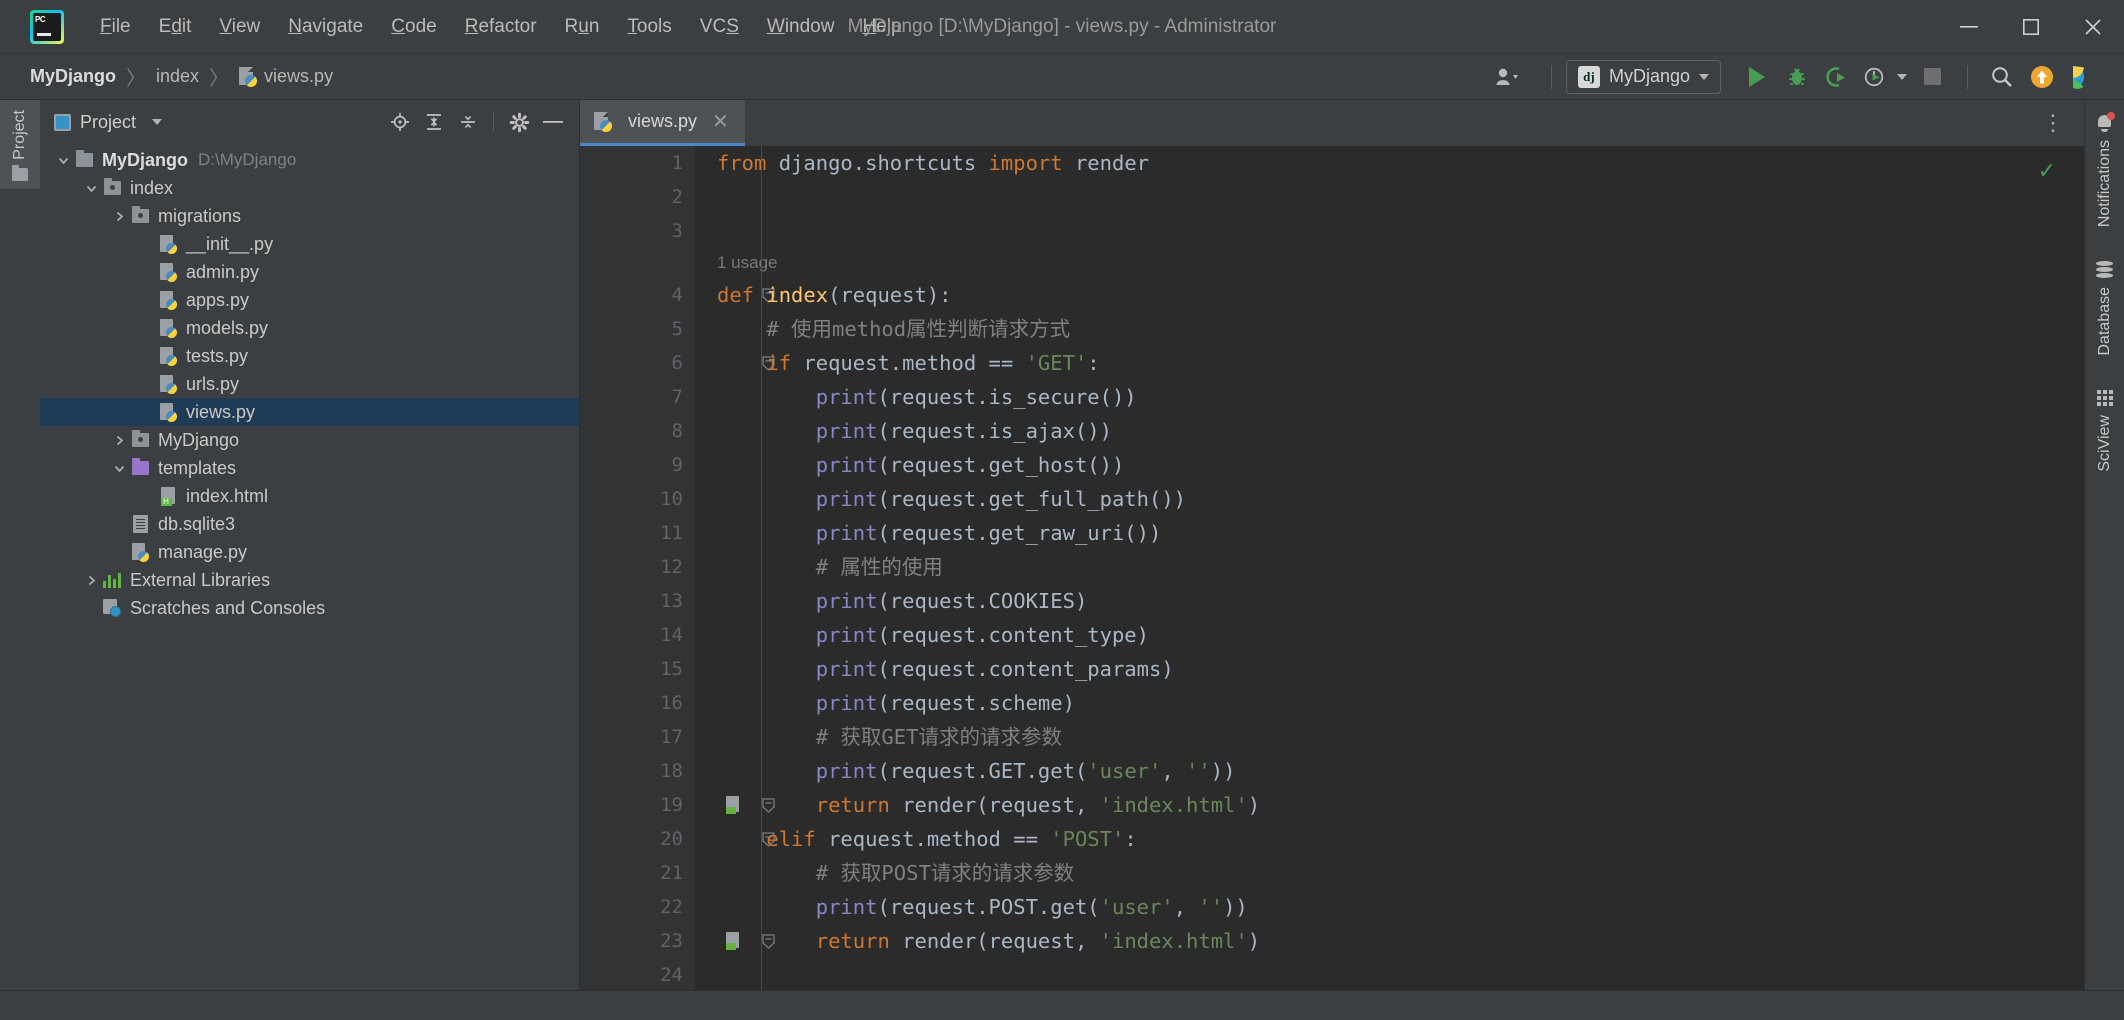 The height and width of the screenshot is (1020, 2124). Describe the element at coordinates (309, 216) in the screenshot. I see `tree-item-migrations: migrations` at that location.